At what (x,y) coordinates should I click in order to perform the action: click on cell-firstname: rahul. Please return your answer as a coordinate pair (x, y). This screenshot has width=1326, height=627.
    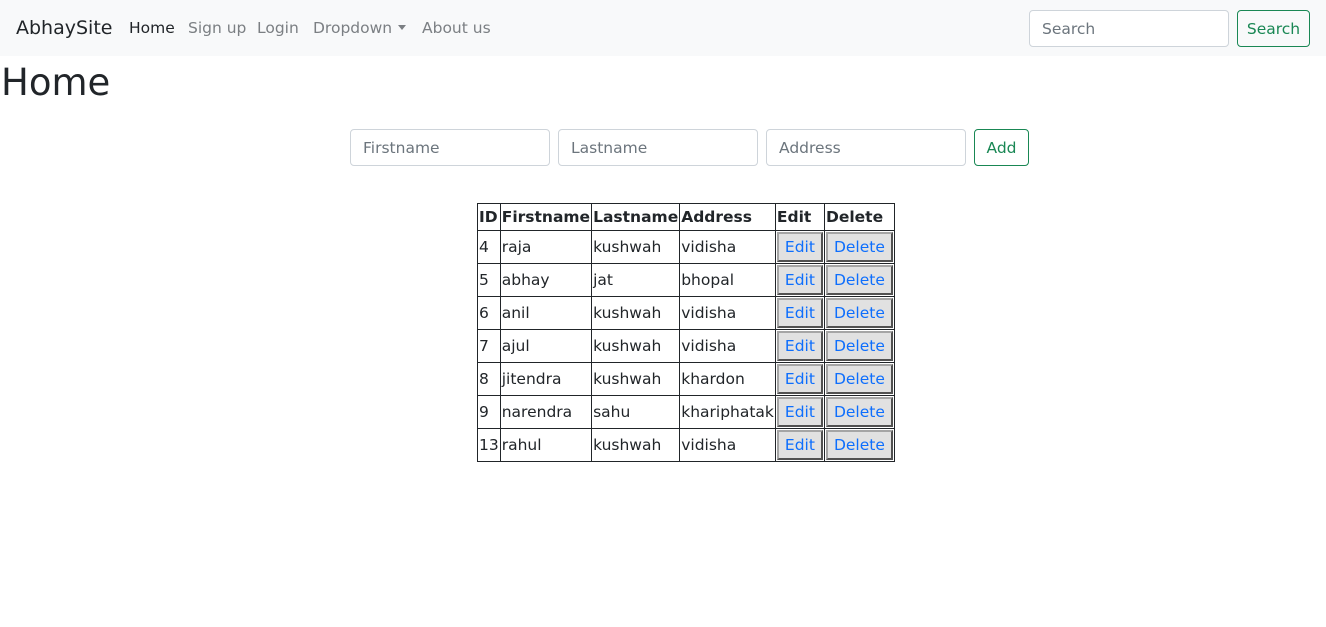
    Looking at the image, I should click on (546, 445).